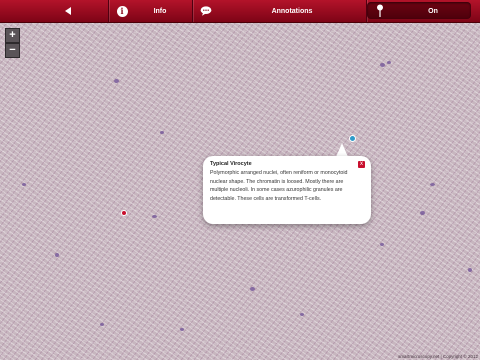 This screenshot has width=480, height=360. I want to click on info-label: Info, so click(160, 11).